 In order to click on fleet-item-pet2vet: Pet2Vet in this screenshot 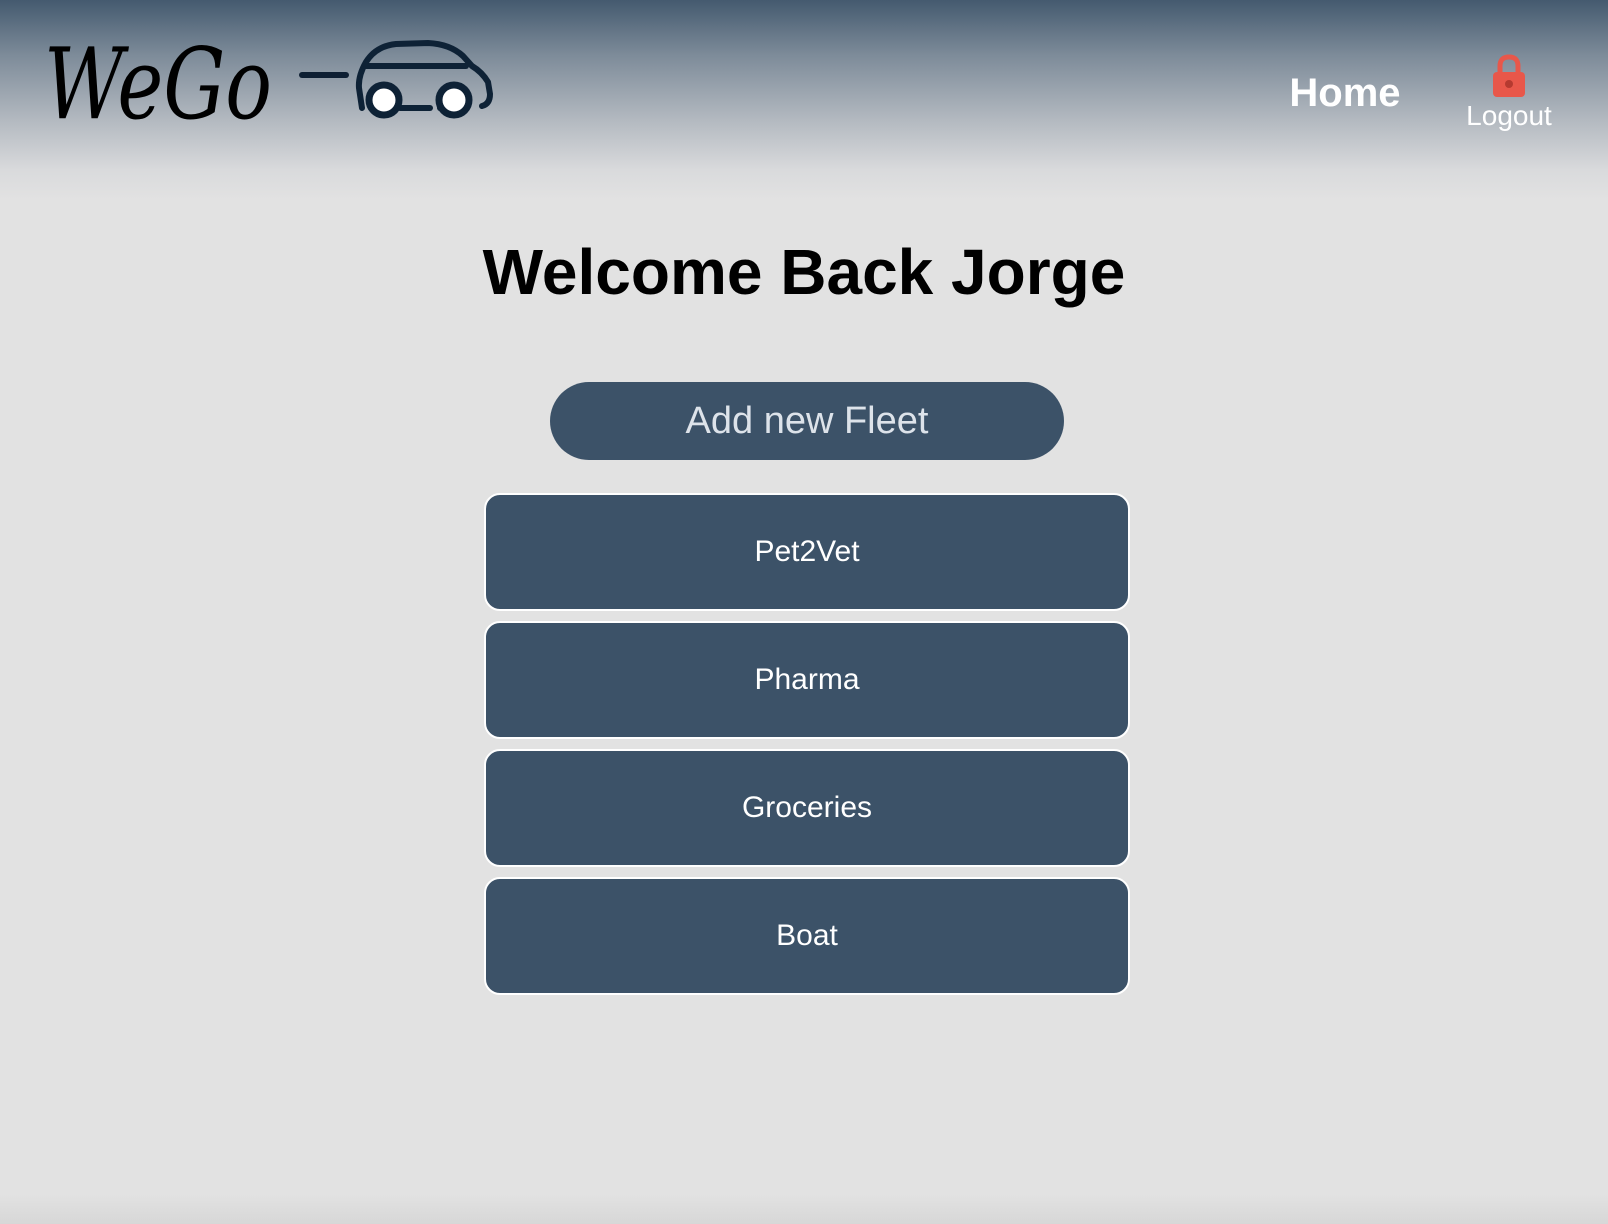, I will do `click(807, 552)`.